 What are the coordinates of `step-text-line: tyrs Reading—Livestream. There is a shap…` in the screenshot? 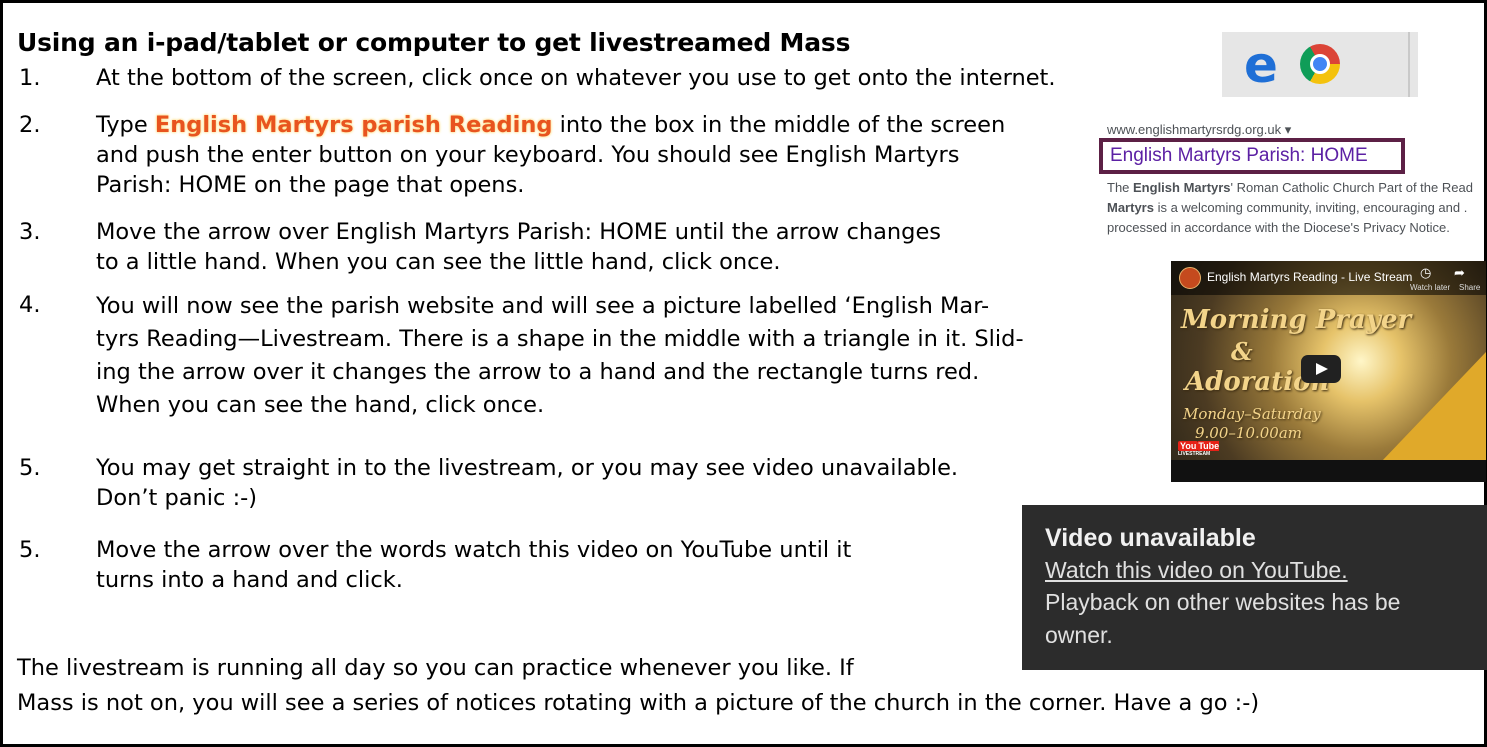 It's located at (560, 339).